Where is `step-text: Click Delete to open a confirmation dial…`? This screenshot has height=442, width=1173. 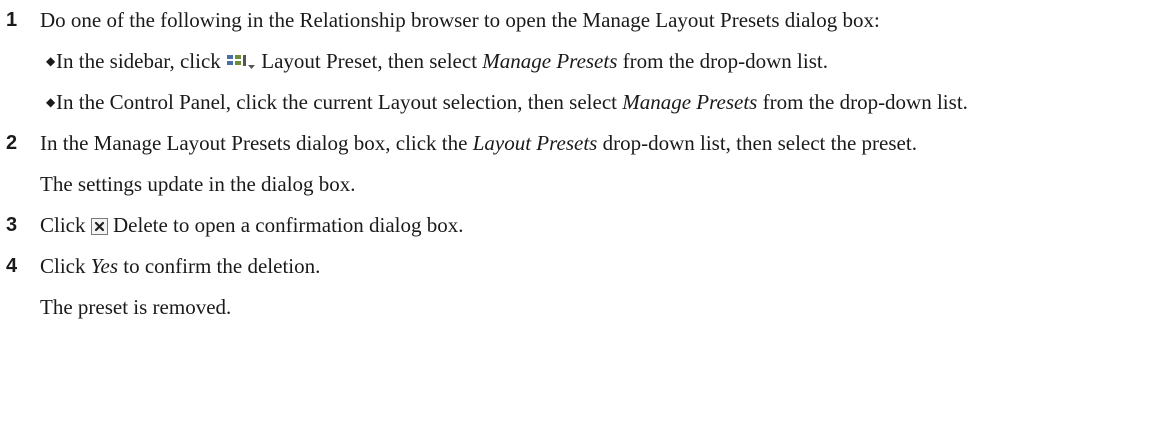
step-text: Click Delete to open a confirmation dial… is located at coordinates (606, 225).